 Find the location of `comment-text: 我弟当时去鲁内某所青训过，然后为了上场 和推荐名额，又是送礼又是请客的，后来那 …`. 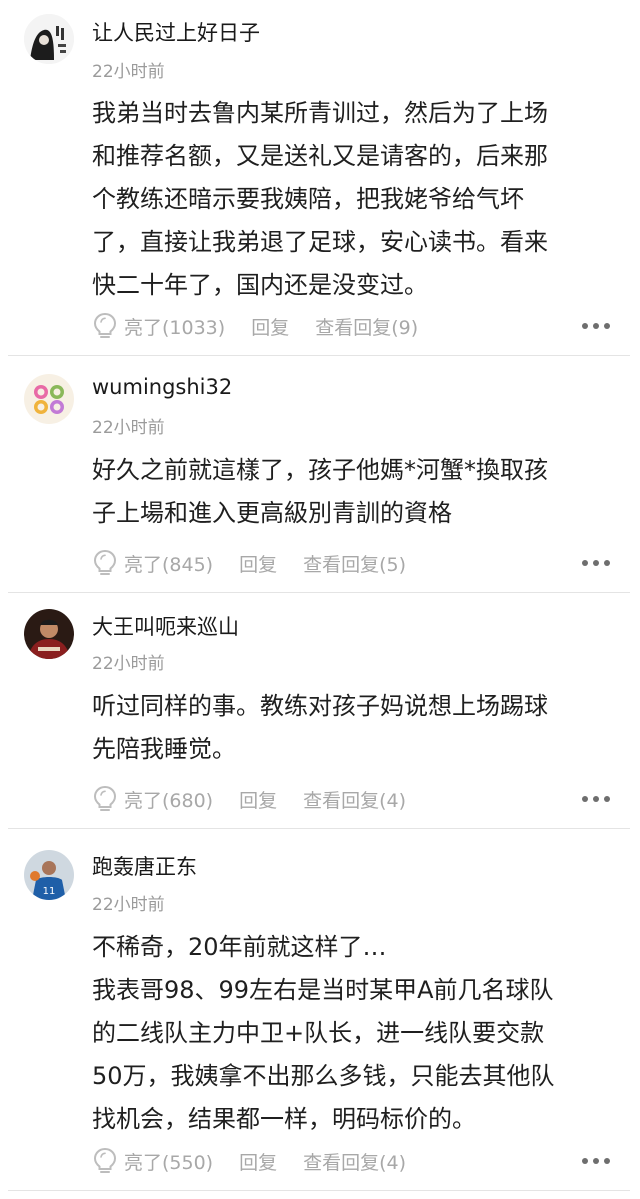

comment-text: 我弟当时去鲁内某所青训过，然后为了上场 和推荐名额，又是送礼又是请客的，后来那 … is located at coordinates (352, 199).